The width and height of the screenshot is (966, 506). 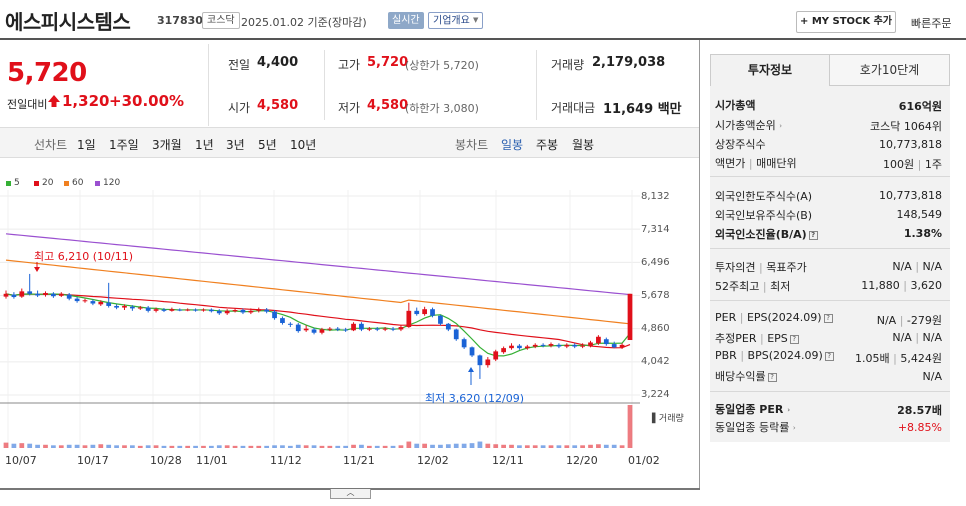 What do you see at coordinates (872, 358) in the screenshot?
I see `pbr-val: 1.05배` at bounding box center [872, 358].